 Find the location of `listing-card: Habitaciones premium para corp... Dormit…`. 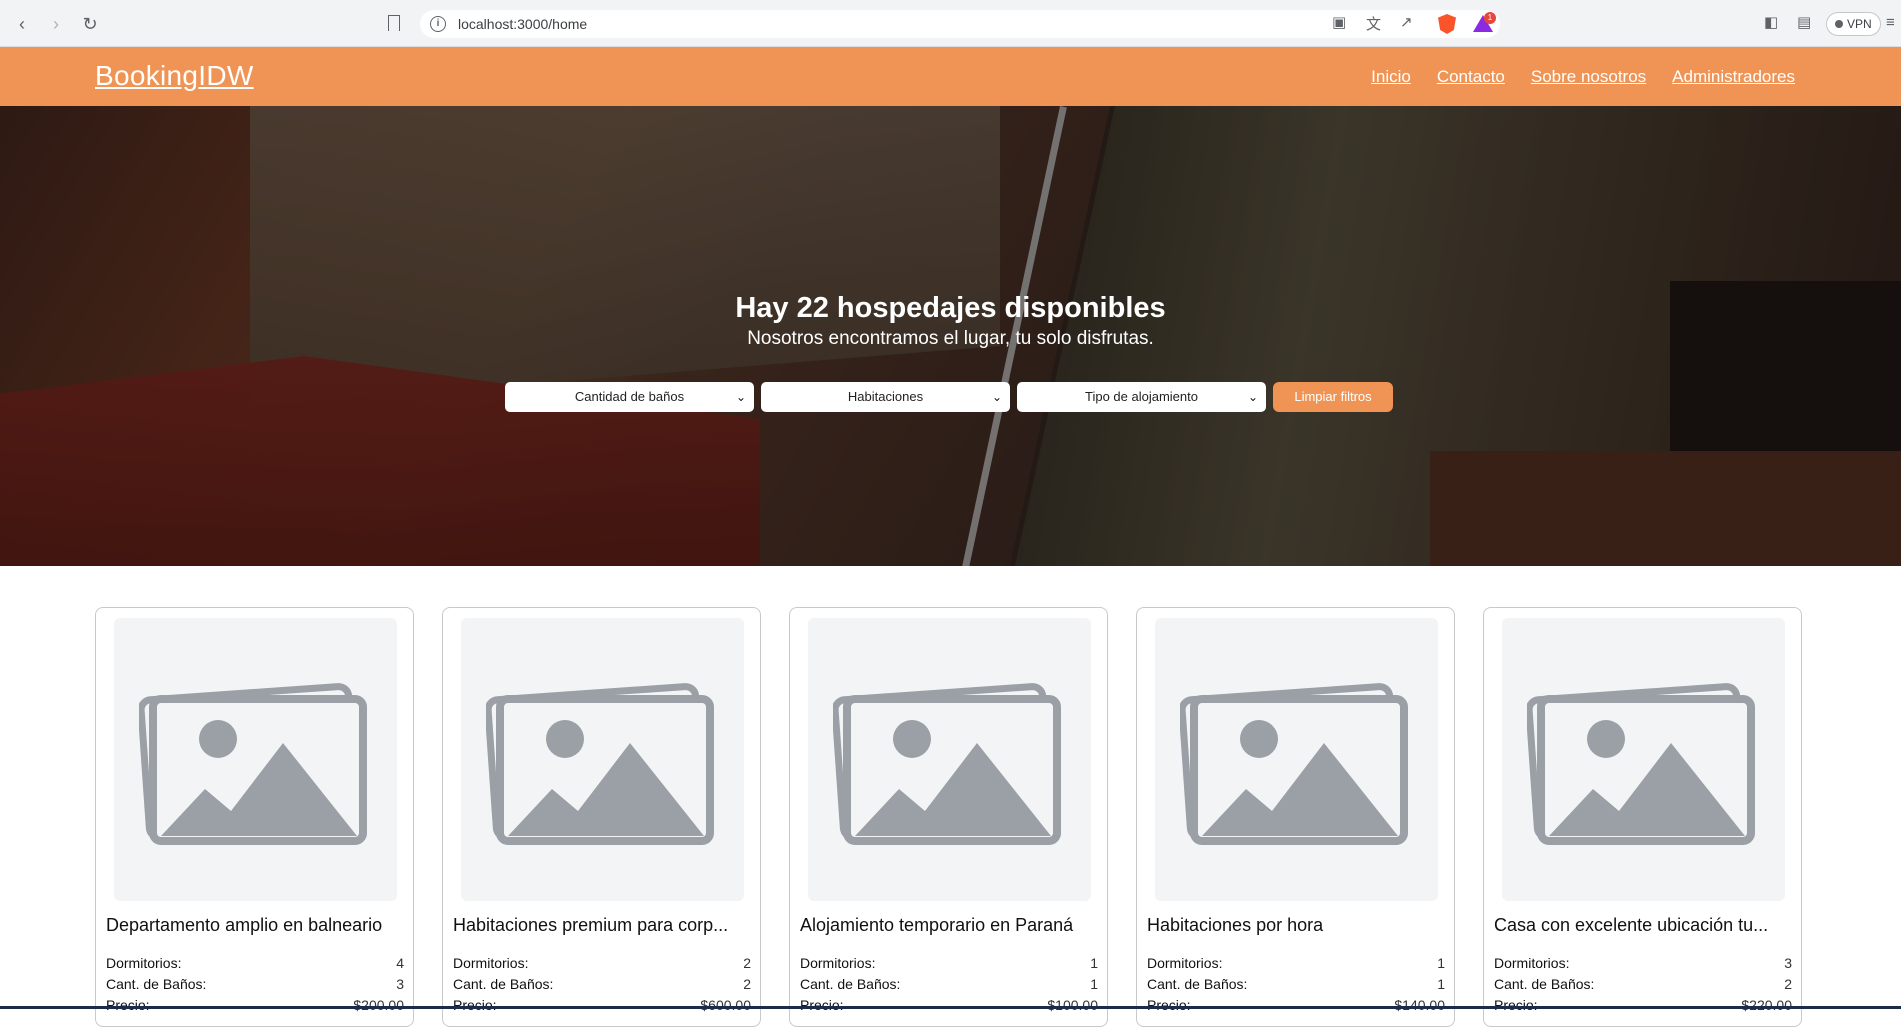

listing-card: Habitaciones premium para corp... Dormit… is located at coordinates (601, 817).